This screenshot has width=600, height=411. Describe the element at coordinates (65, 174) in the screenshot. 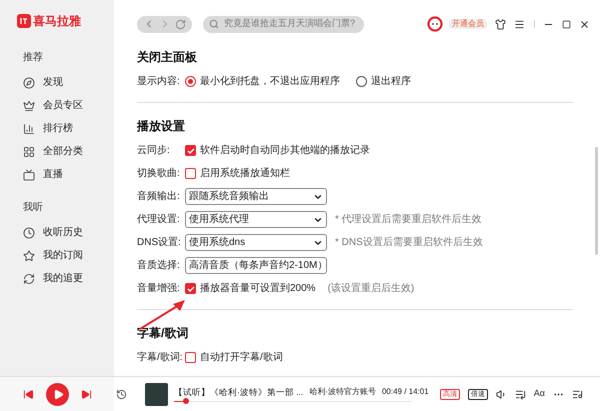

I see `sidebar-item: 直播` at that location.